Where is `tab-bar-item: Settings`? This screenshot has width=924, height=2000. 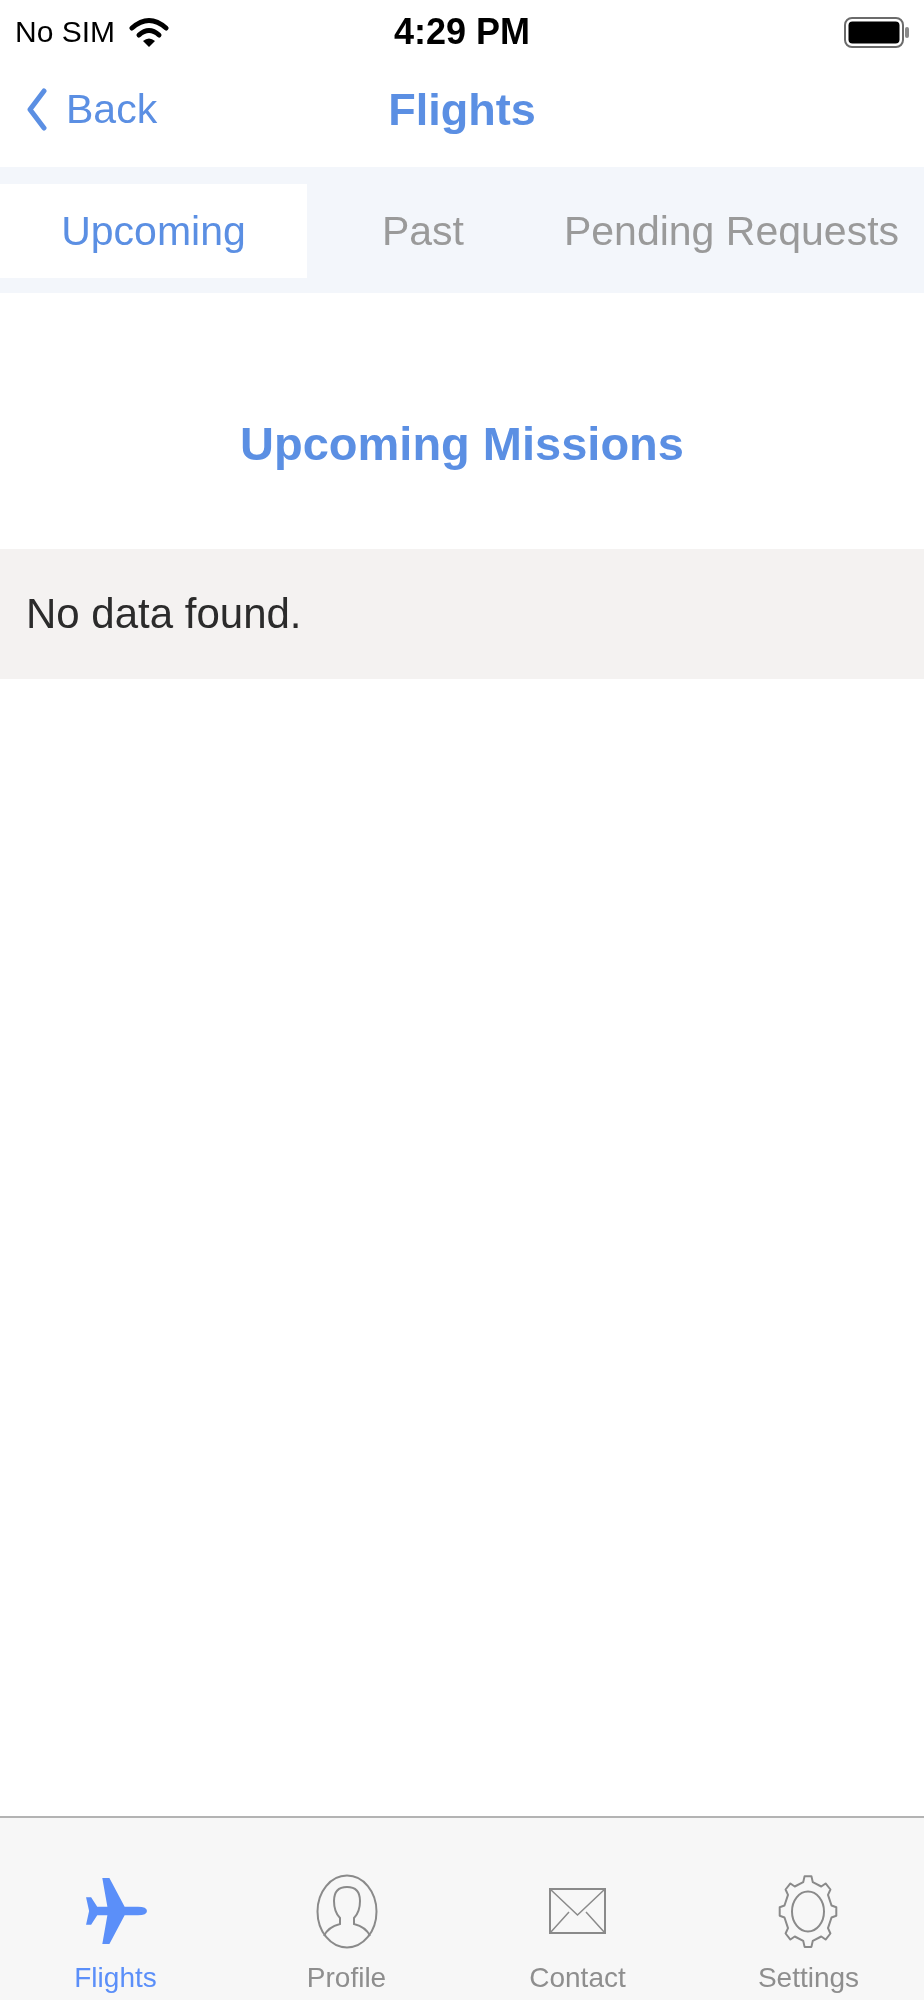 tab-bar-item: Settings is located at coordinates (808, 1934).